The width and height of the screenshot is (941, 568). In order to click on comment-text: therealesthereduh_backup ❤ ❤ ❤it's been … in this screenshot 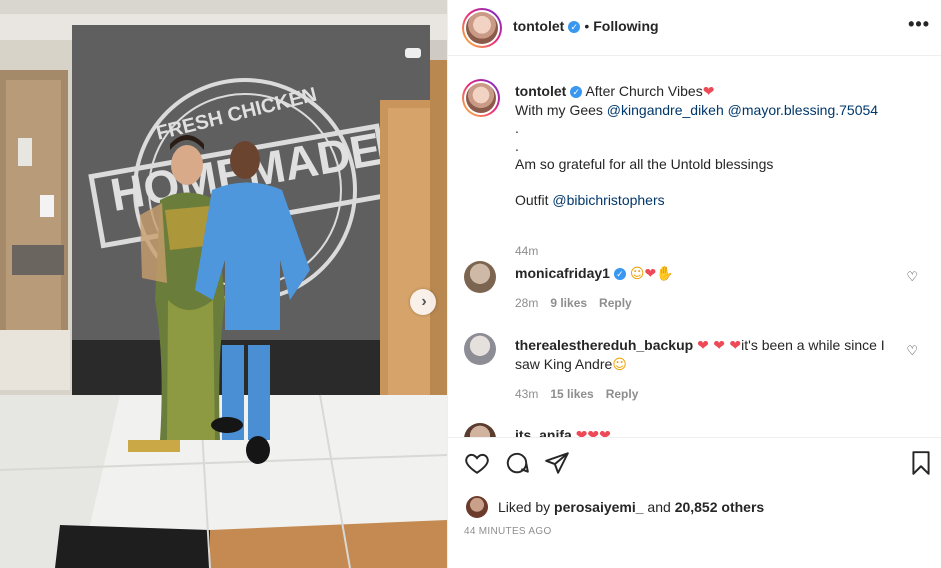, I will do `click(702, 355)`.